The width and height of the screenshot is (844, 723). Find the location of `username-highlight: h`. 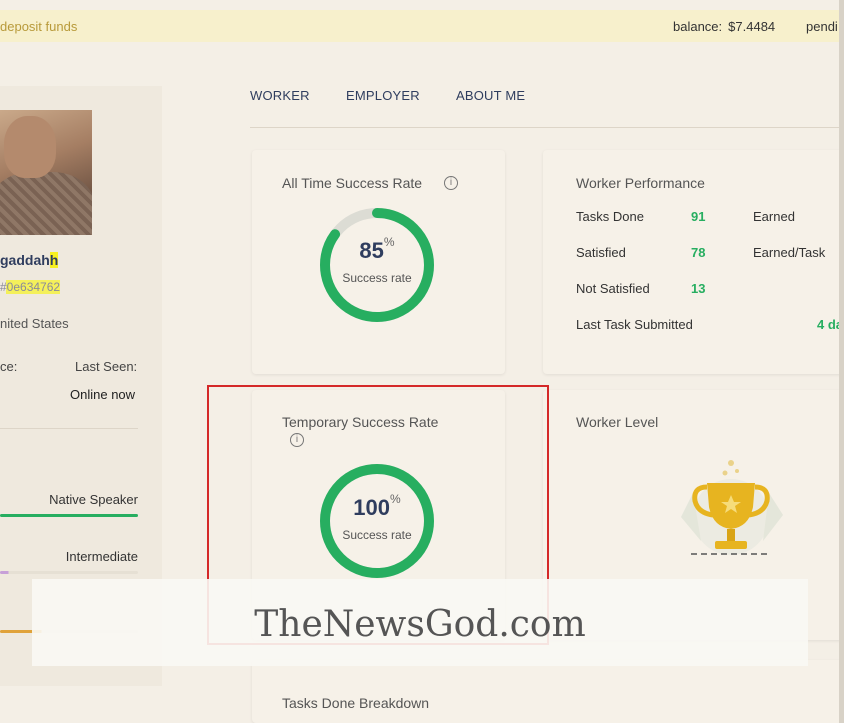

username-highlight: h is located at coordinates (54, 260).